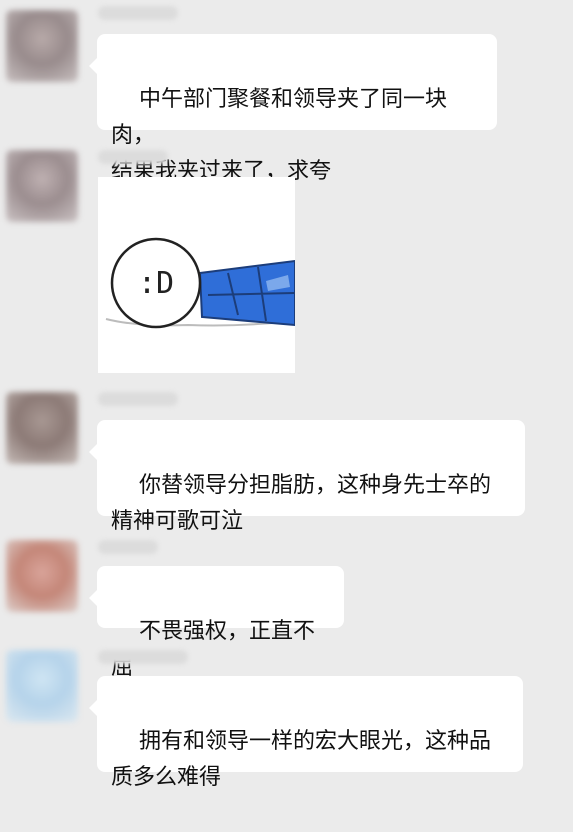 The height and width of the screenshot is (832, 573). What do you see at coordinates (216, 623) in the screenshot?
I see `message-bubble: 不畏强权，正直不屈` at bounding box center [216, 623].